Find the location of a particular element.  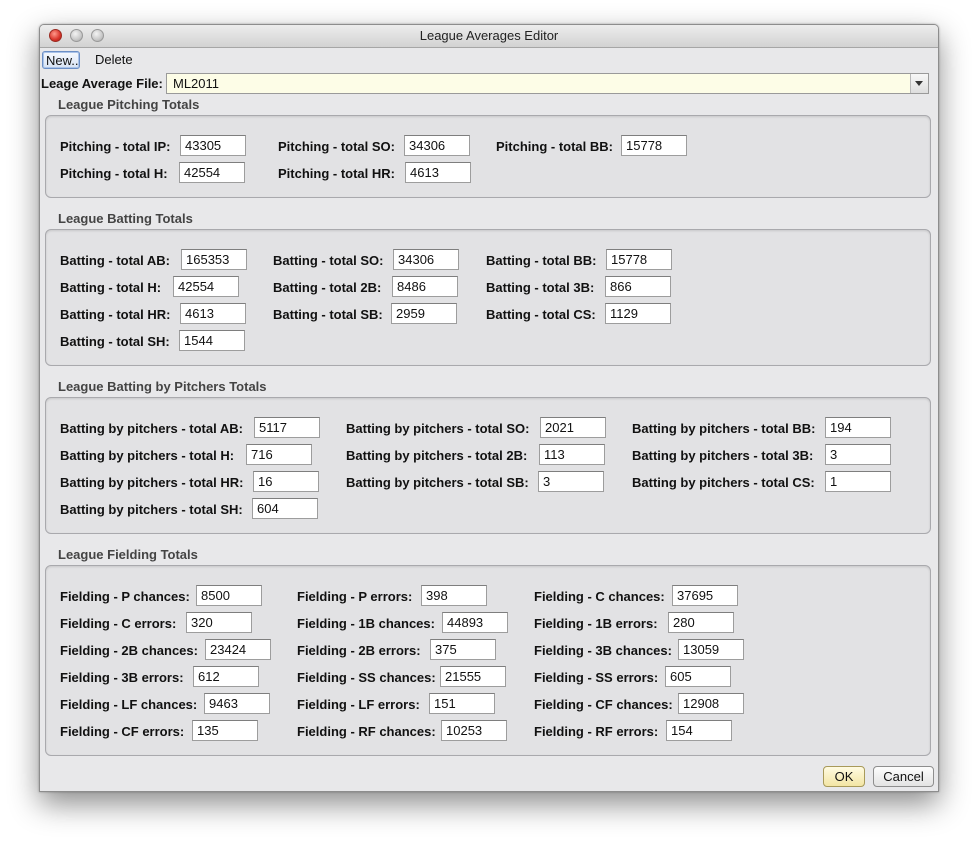

fielding-cf-errors-label: Fielding - CF errors: is located at coordinates (122, 731).